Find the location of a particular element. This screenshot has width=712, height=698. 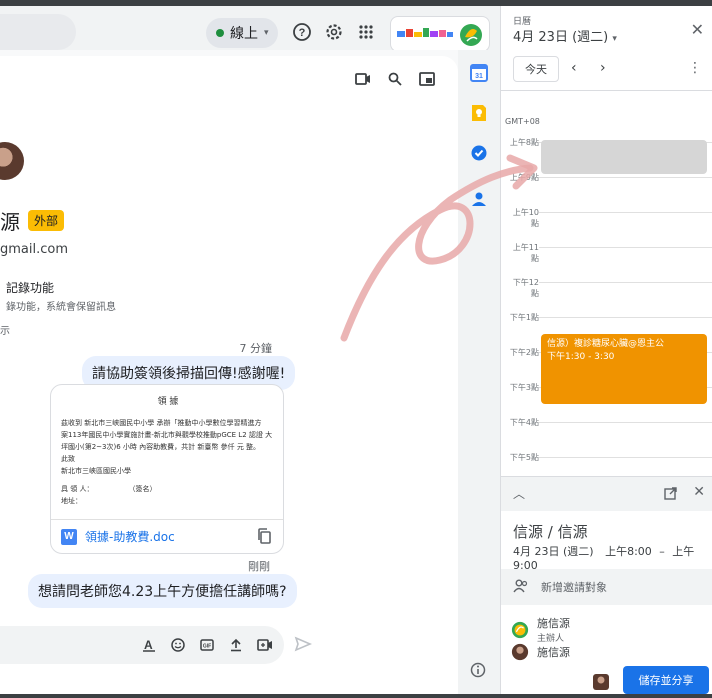

document-preview-line: 地址： is located at coordinates (71, 500).